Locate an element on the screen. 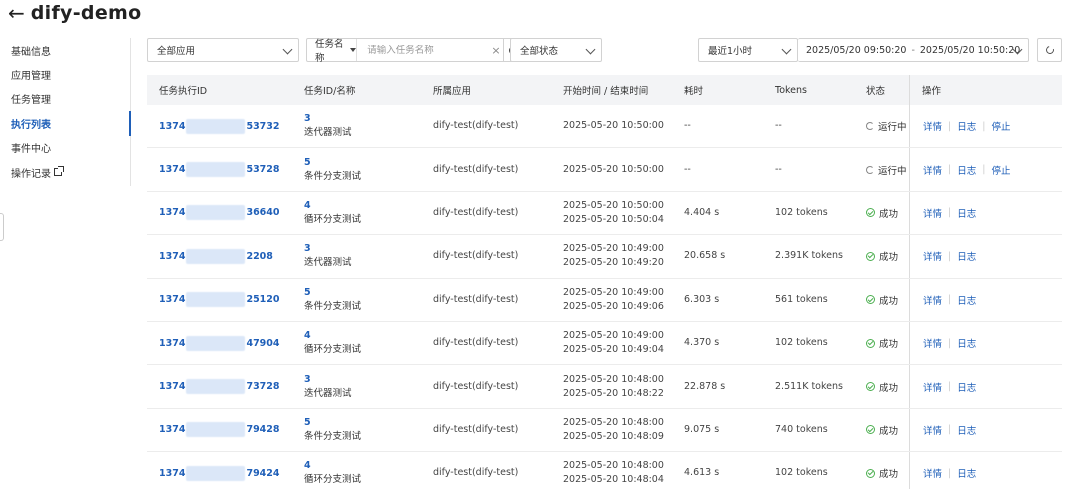  sidebar-item-event-center: 事件中心 is located at coordinates (65, 148).